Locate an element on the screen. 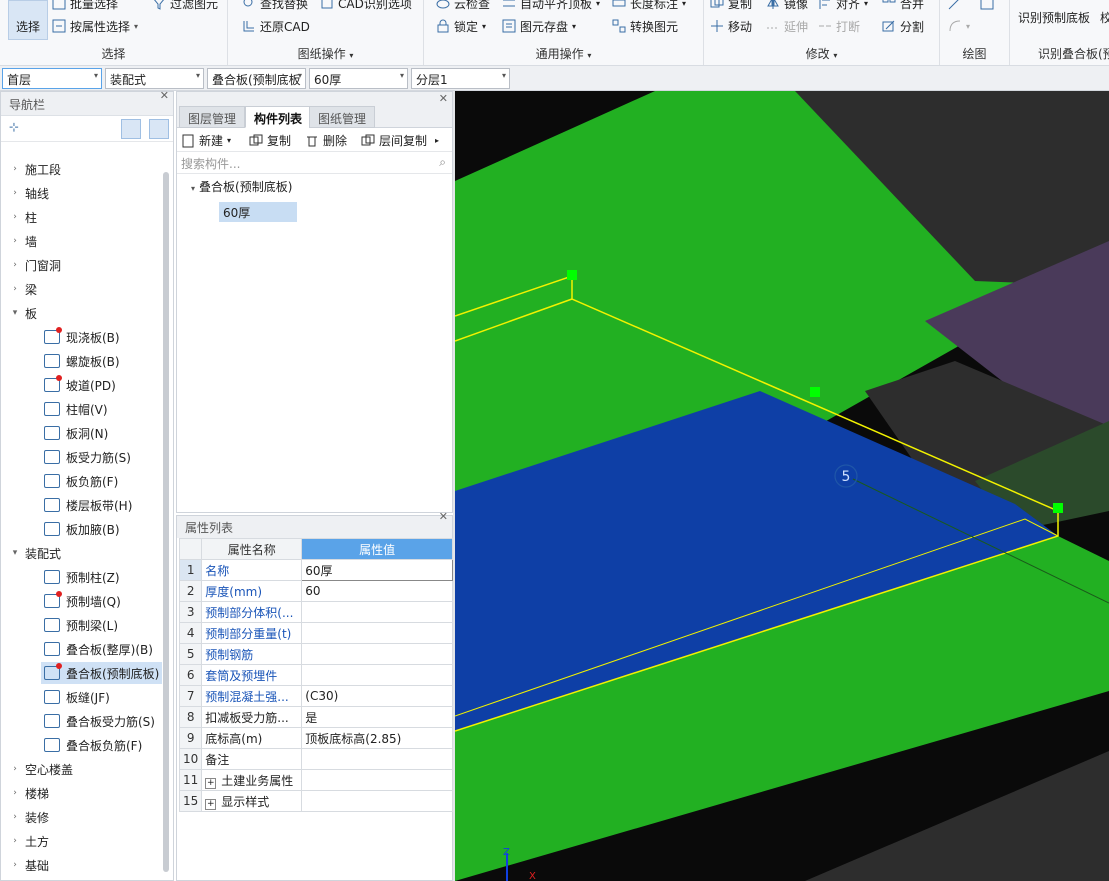  floor-select: 首层 ▾ is located at coordinates (52, 78).